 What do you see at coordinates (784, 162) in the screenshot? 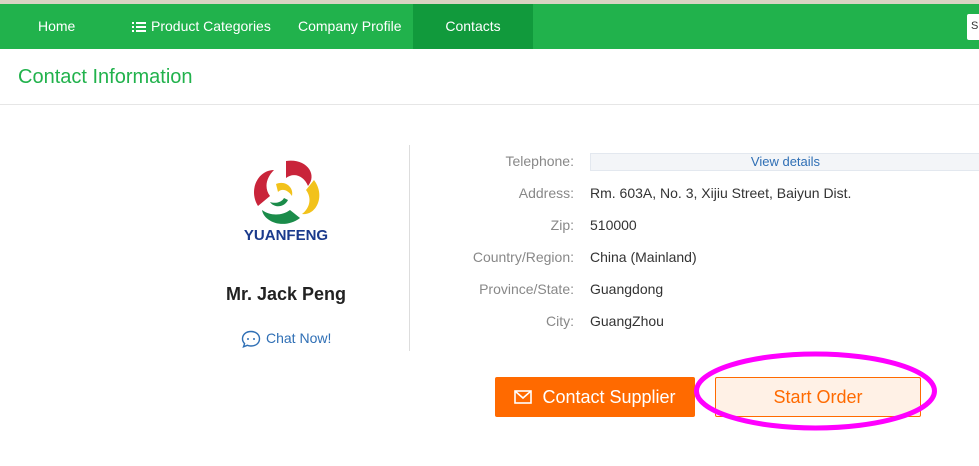
I see `view-details-link: View details` at bounding box center [784, 162].